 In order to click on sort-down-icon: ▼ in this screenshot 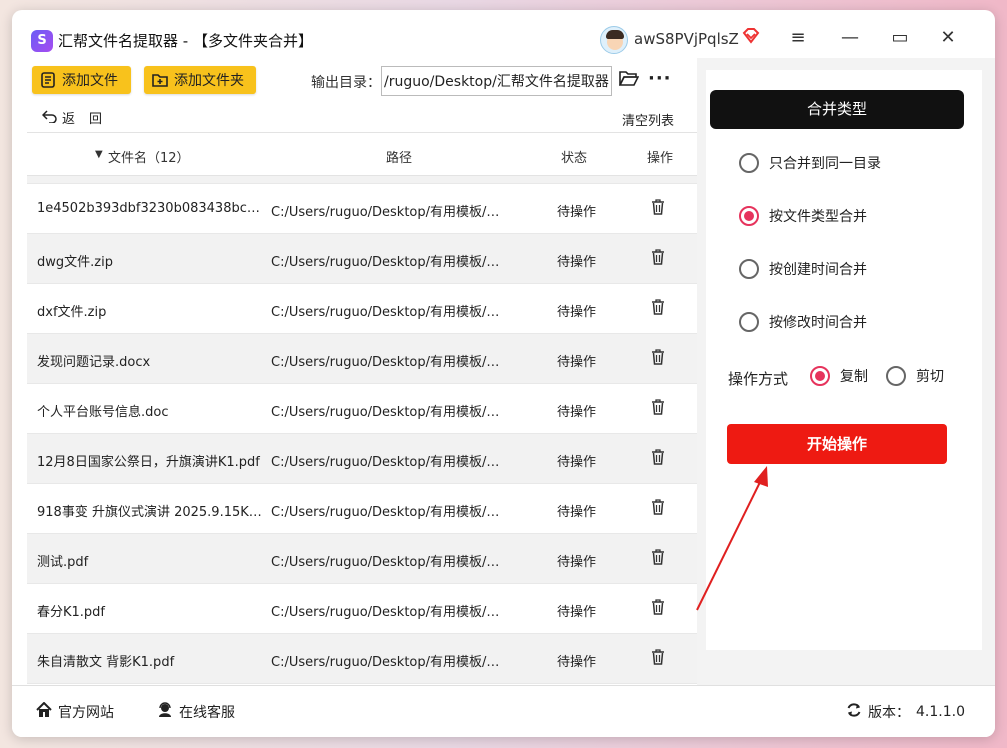, I will do `click(99, 154)`.